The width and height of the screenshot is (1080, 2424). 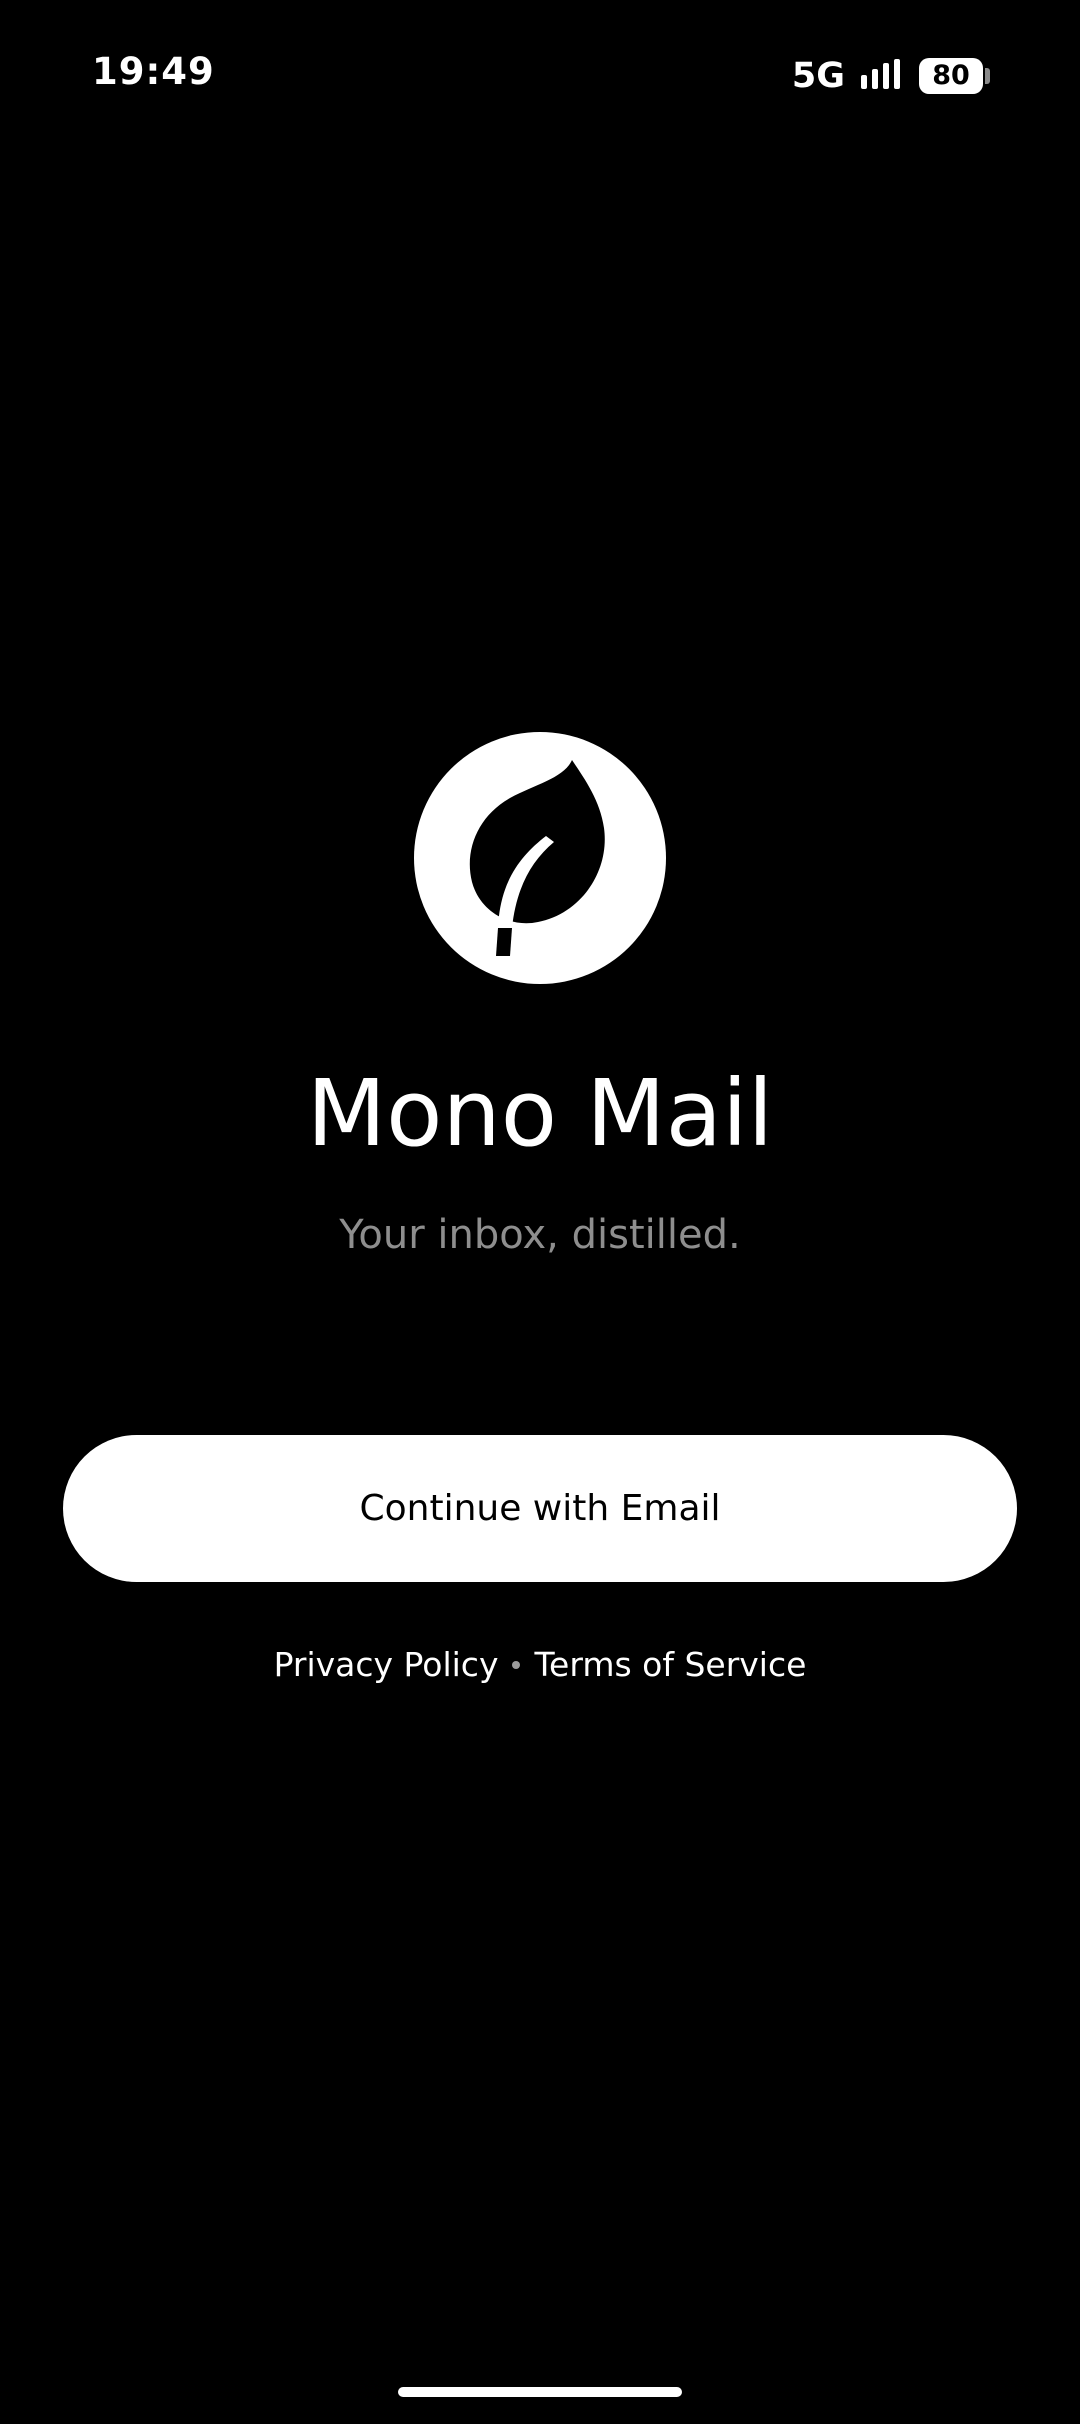 I want to click on legal-links: Privacy Policy Terms of Service, so click(x=540, y=1664).